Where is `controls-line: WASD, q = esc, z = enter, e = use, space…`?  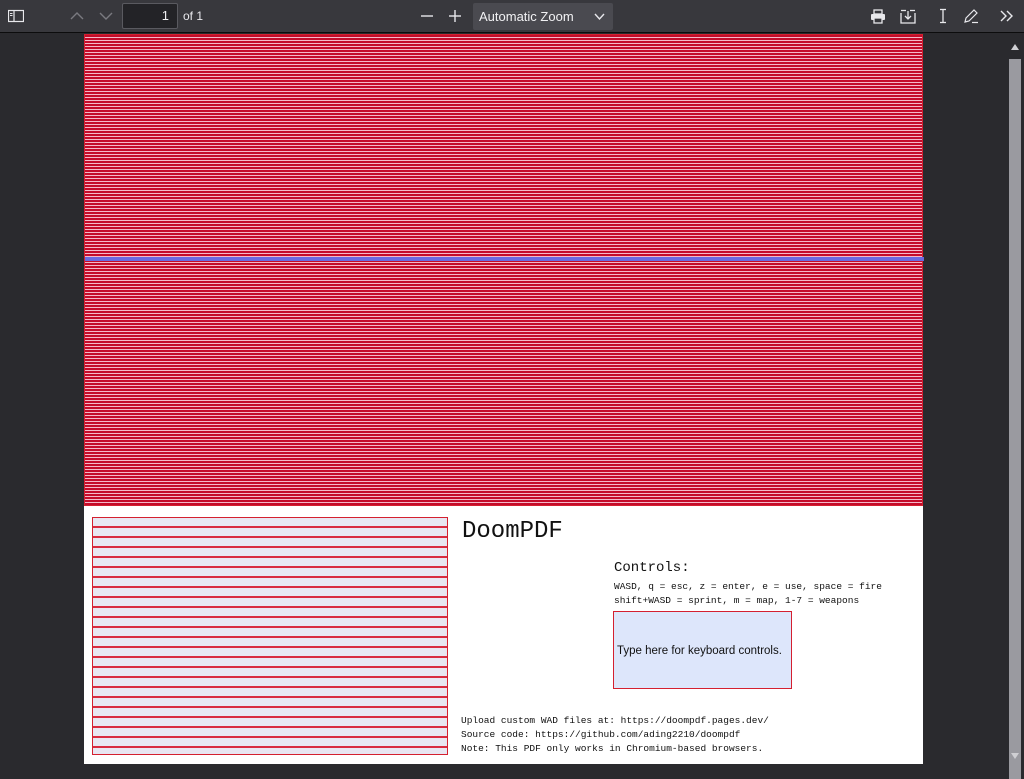 controls-line: WASD, q = esc, z = enter, e = use, space… is located at coordinates (748, 586).